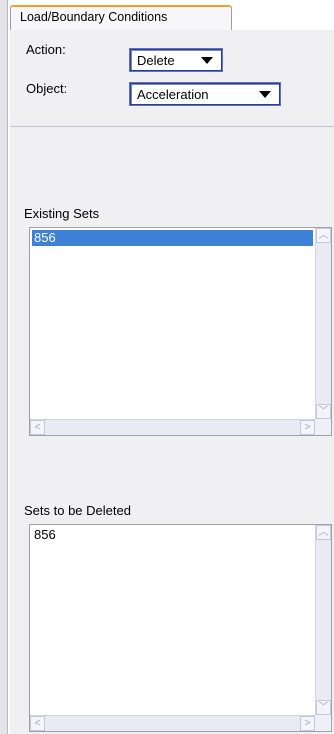 Image resolution: width=334 pixels, height=734 pixels. Describe the element at coordinates (156, 60) in the screenshot. I see `action-value: Delete` at that location.